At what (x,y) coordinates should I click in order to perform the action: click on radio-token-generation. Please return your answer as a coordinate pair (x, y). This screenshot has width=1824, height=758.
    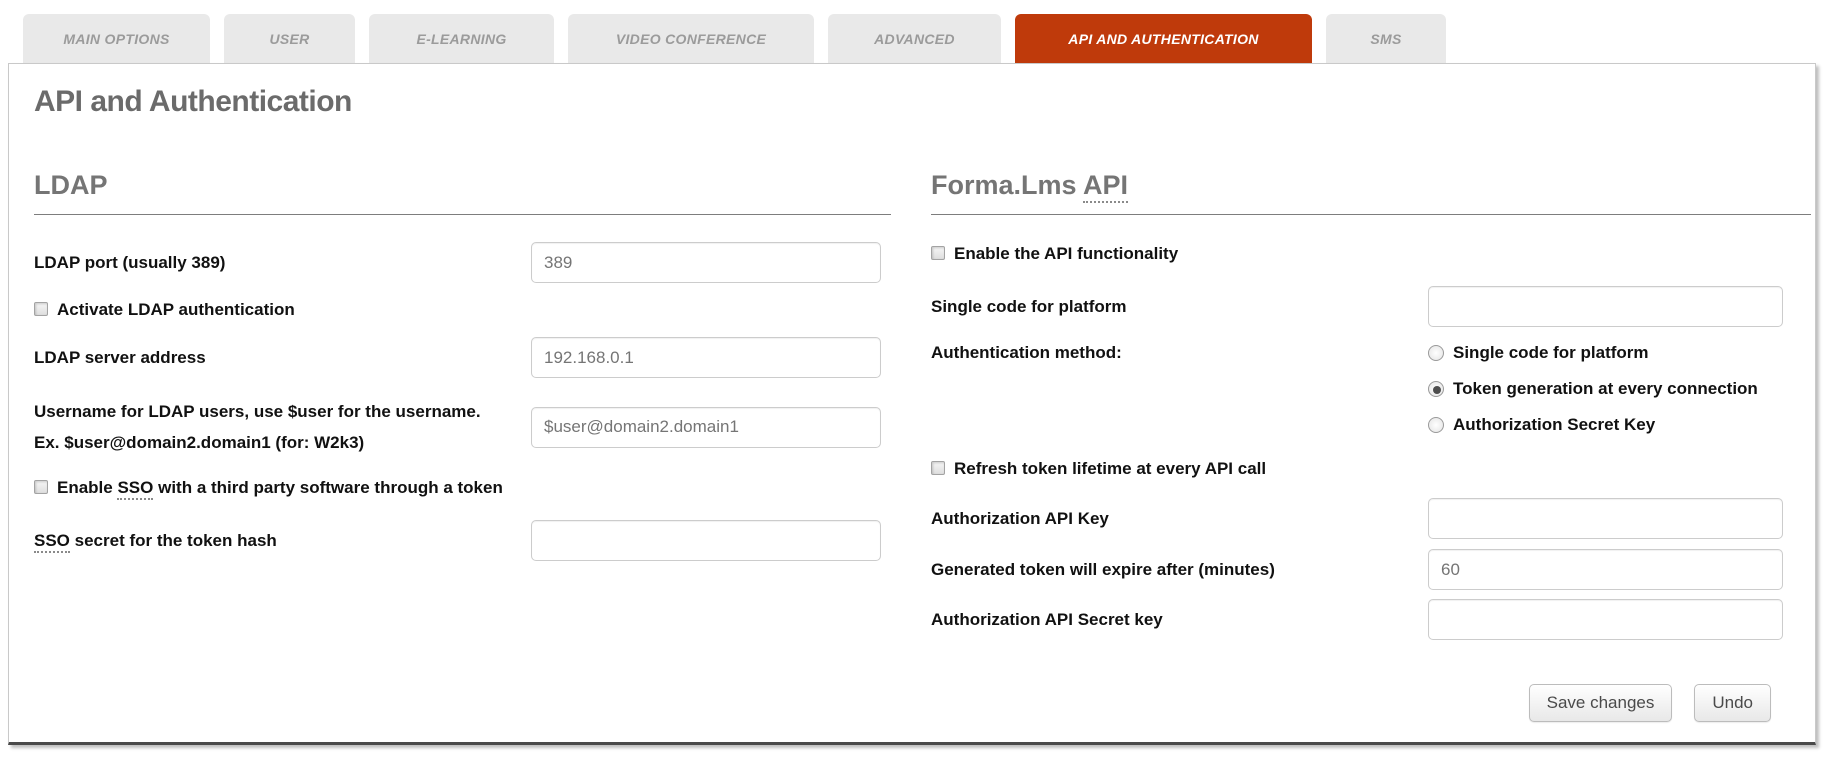
    Looking at the image, I should click on (1436, 389).